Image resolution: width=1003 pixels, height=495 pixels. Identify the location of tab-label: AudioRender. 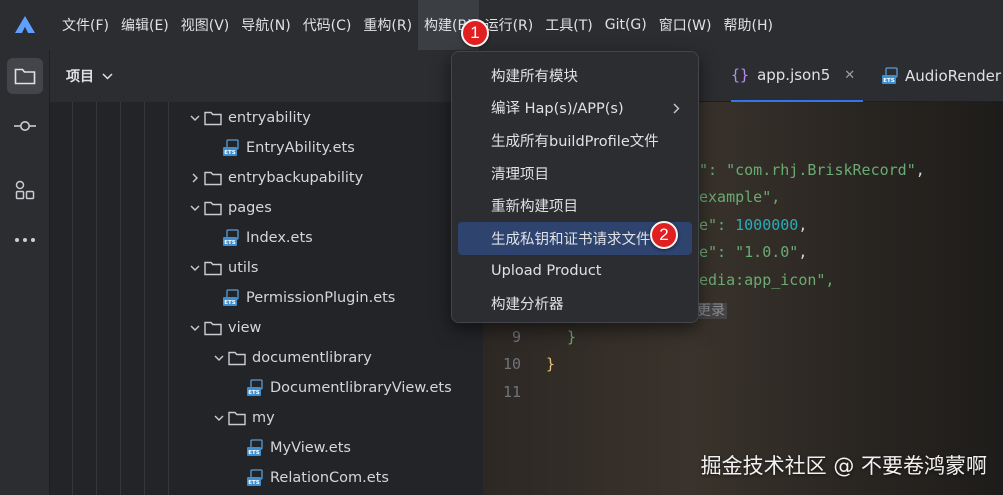
(953, 76).